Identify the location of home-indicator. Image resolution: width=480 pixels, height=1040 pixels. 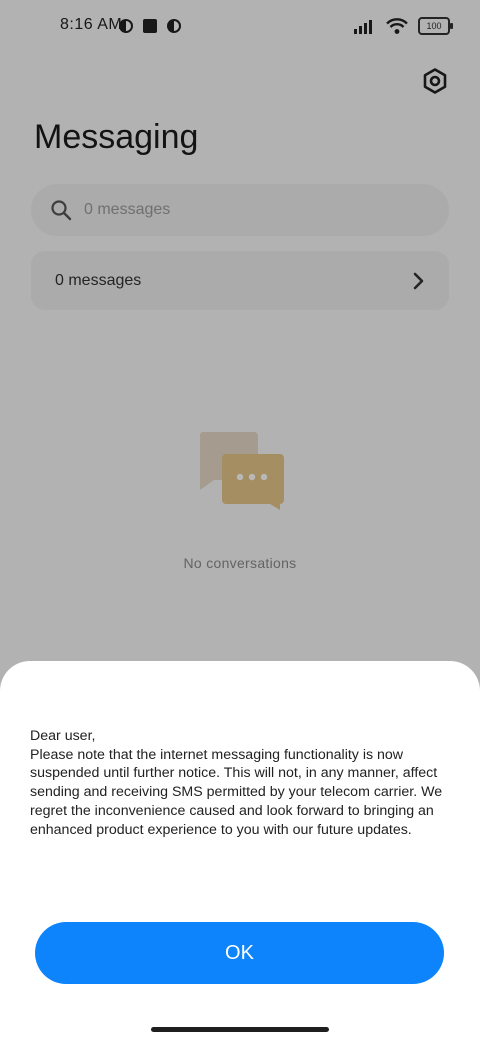
(240, 1029).